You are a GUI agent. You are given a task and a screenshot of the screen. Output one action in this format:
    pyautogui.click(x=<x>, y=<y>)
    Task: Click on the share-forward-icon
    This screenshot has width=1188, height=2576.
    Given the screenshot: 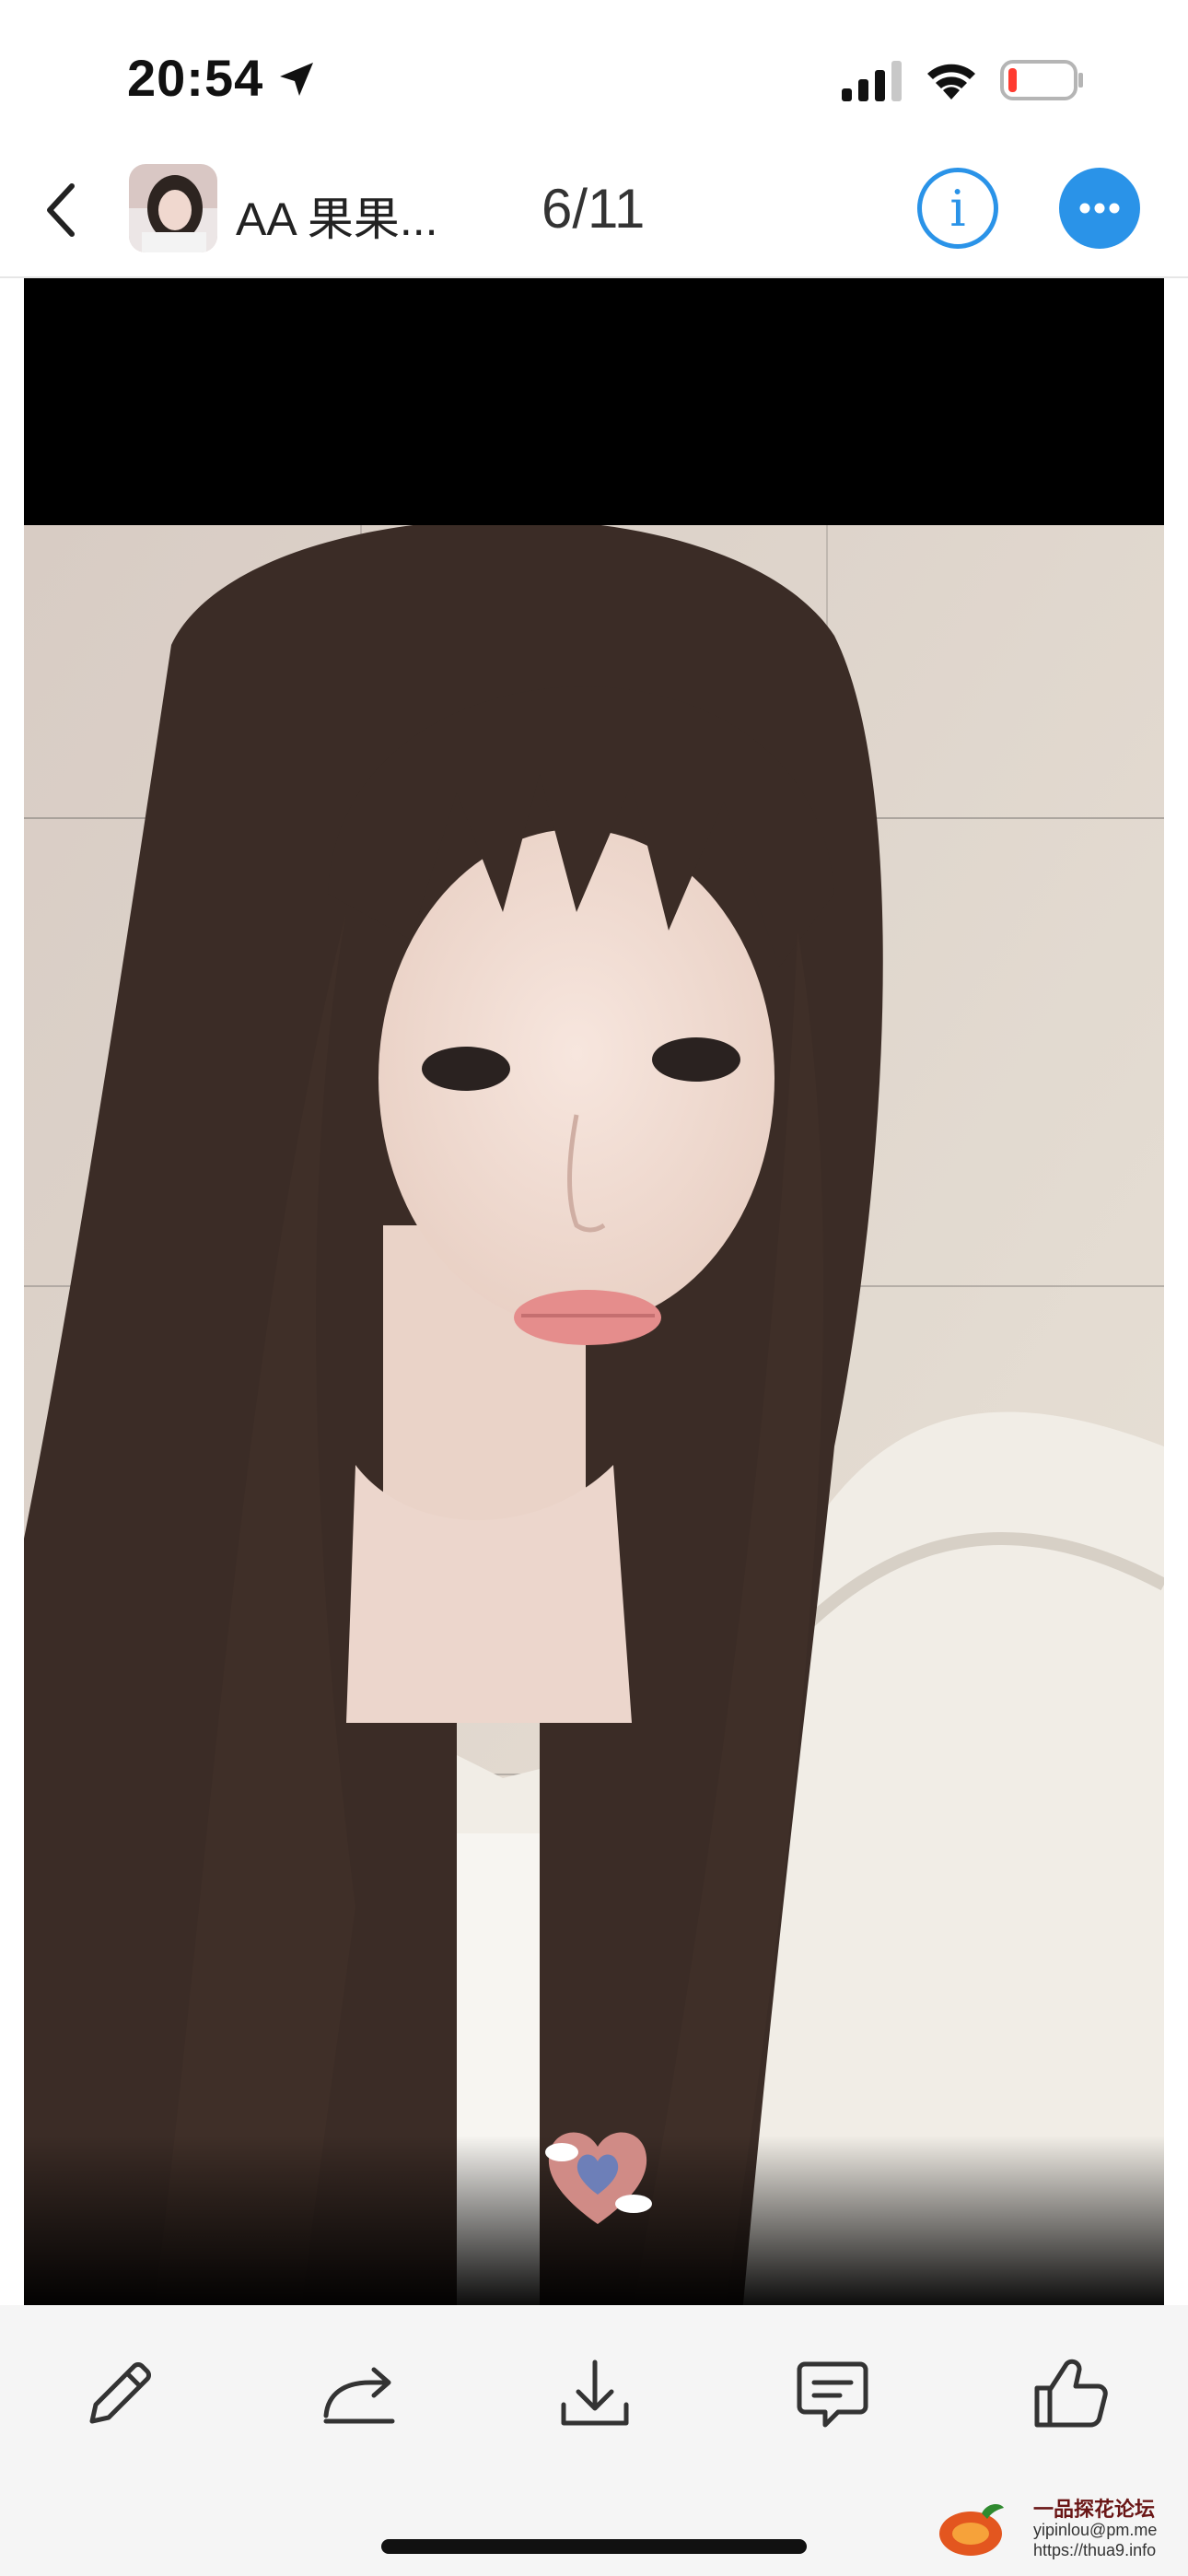 What is the action you would take?
    pyautogui.click(x=359, y=2395)
    